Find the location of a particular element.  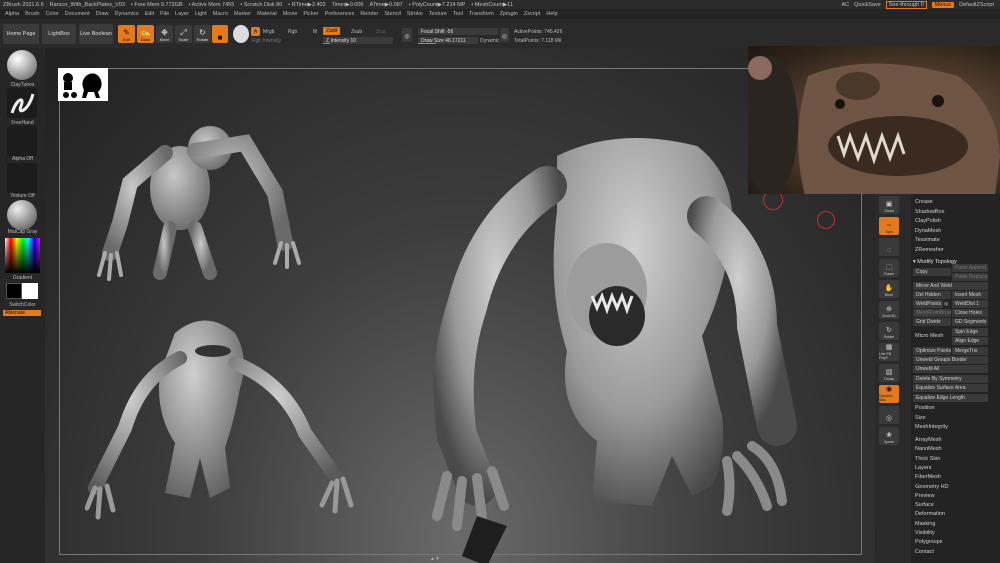

palette-nanomesh: NanoMesh is located at coordinates (928, 449).